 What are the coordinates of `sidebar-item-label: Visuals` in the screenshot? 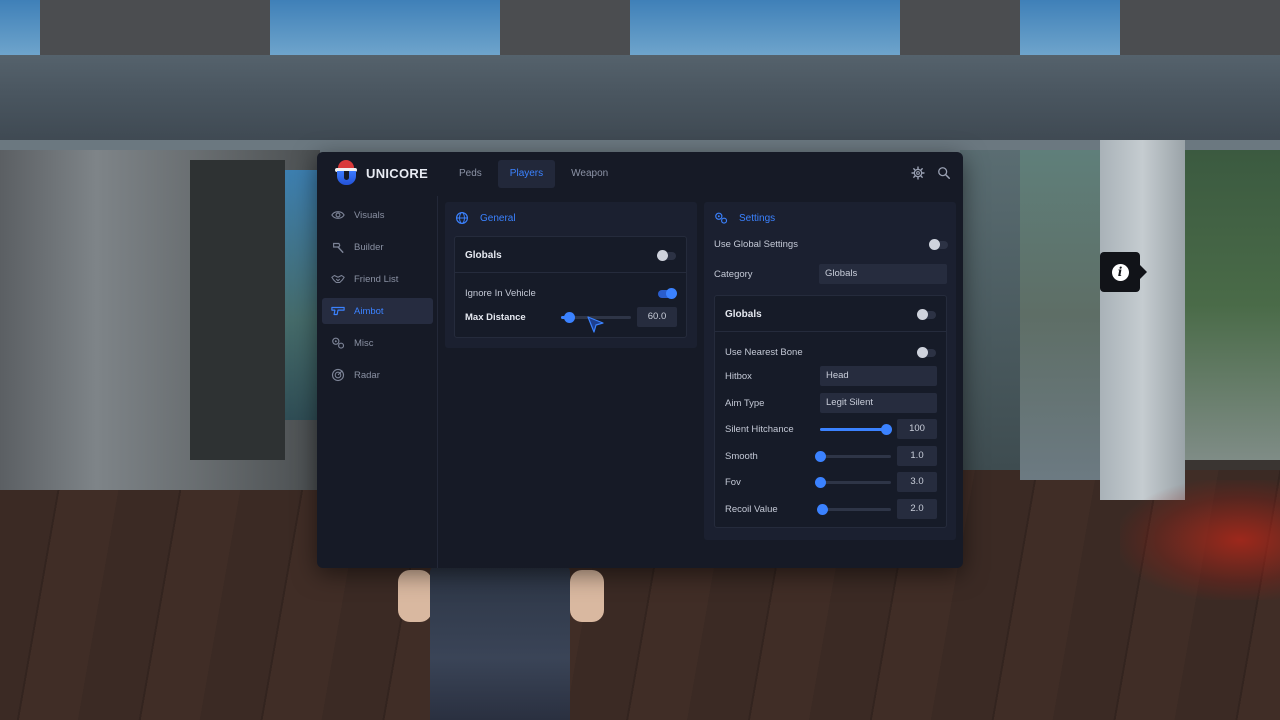 It's located at (369, 215).